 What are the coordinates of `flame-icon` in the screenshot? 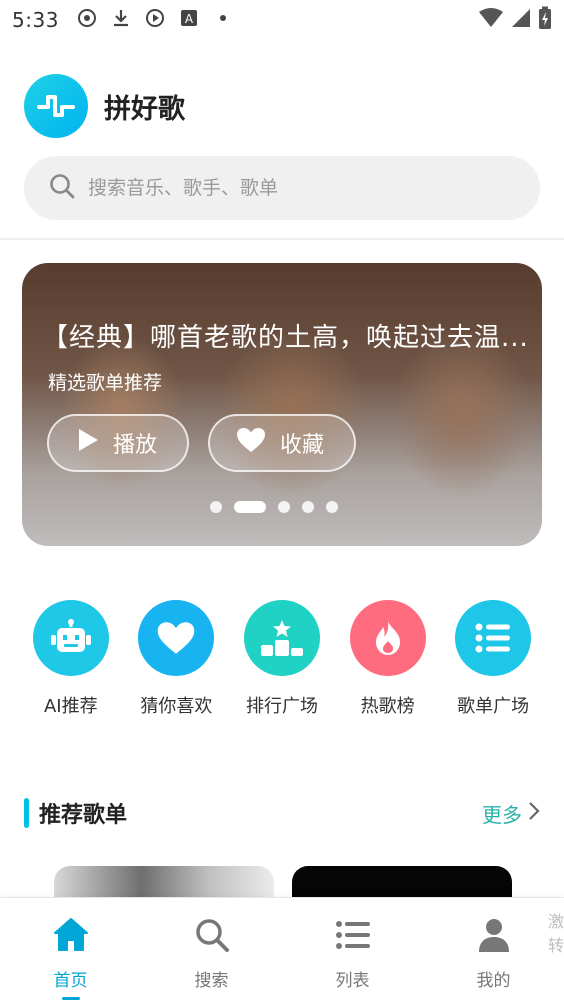 It's located at (387, 638).